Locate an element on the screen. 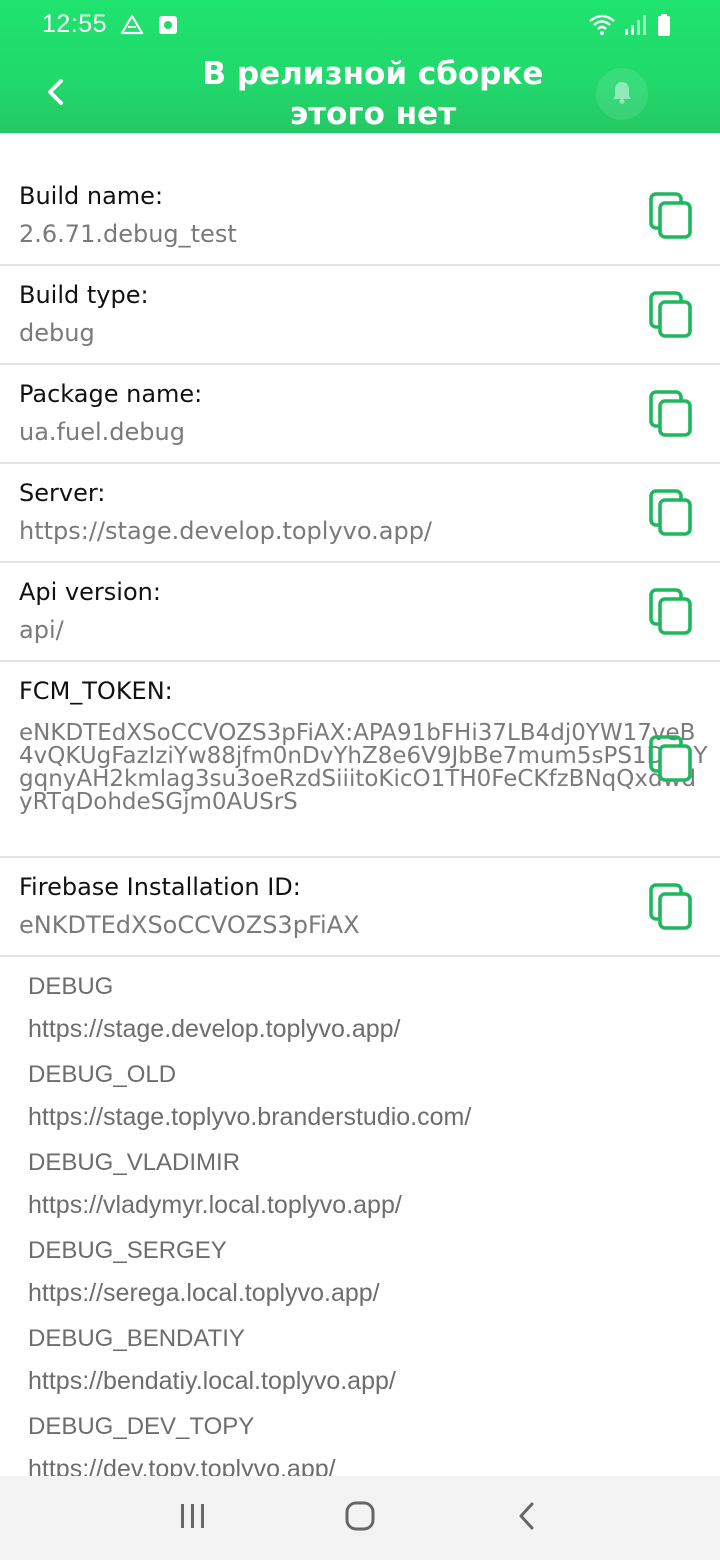  bell-icon is located at coordinates (622, 94).